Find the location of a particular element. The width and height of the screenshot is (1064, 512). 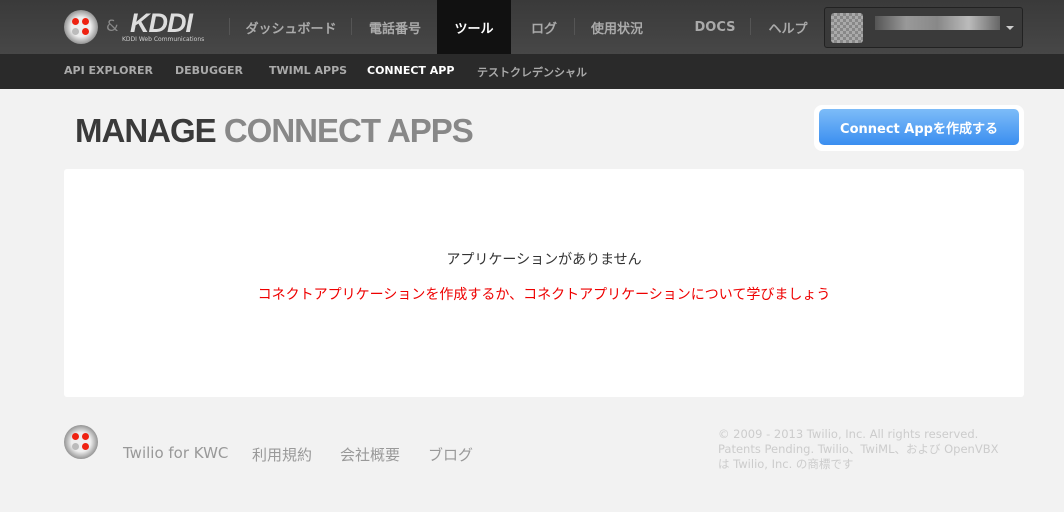

learn-link: コネクトアプリケーションについて学びましょう is located at coordinates (676, 295).